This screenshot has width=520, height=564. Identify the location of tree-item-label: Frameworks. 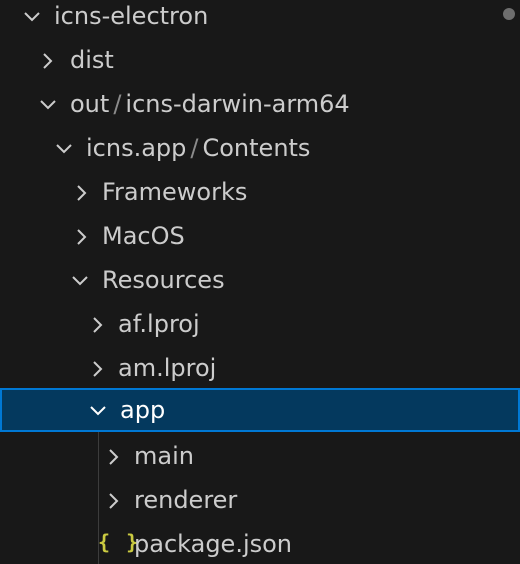
(175, 192).